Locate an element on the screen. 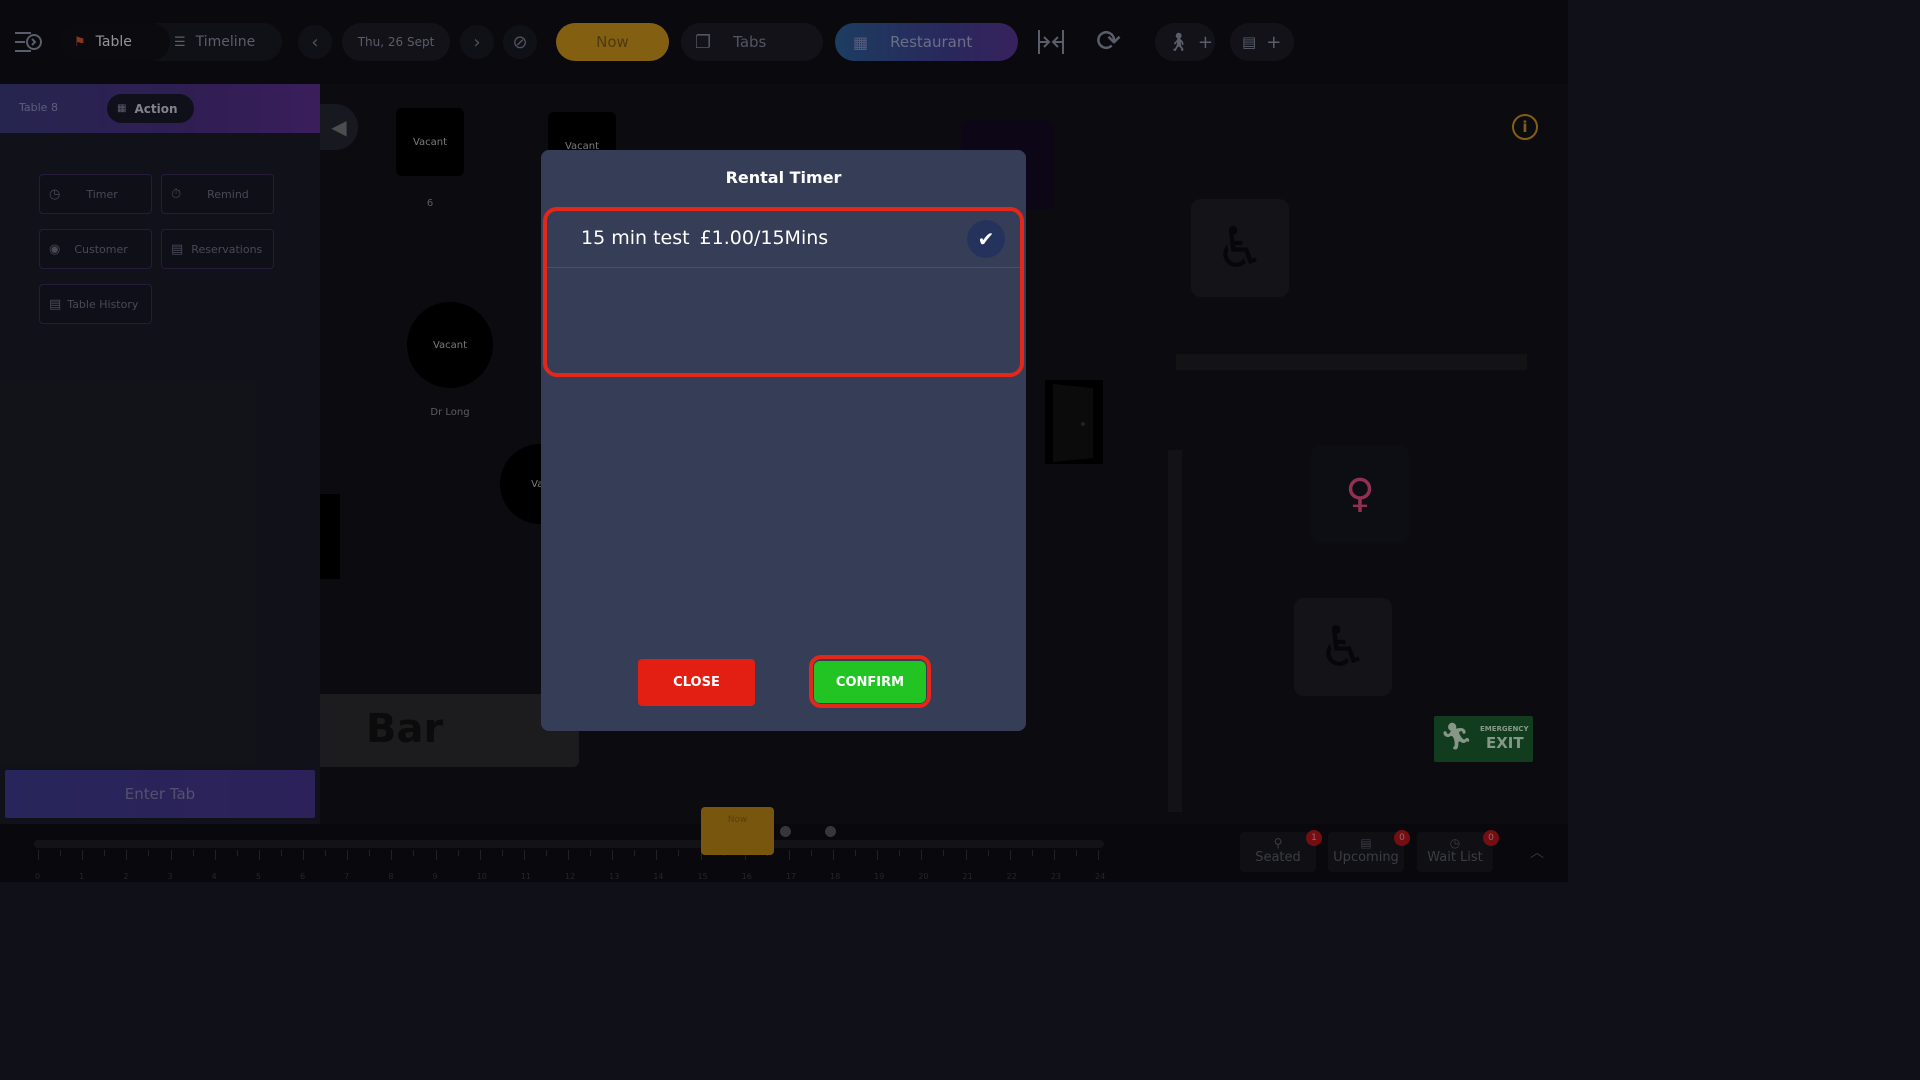 Image resolution: width=1920 pixels, height=1080 pixels. dialog-title: Rental Timer is located at coordinates (783, 177).